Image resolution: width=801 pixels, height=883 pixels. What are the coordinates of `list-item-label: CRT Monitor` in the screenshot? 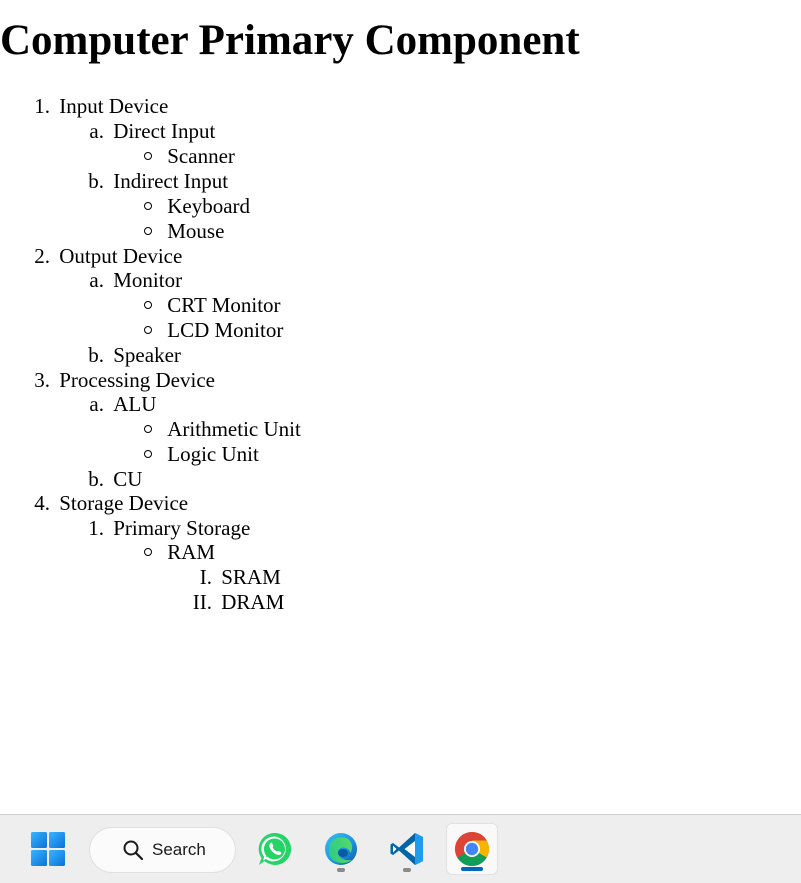 It's located at (224, 305).